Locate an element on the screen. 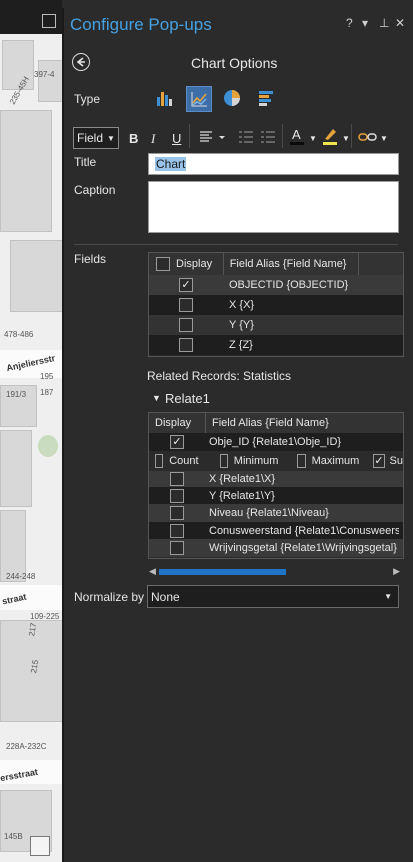  pane-menu-icon: ▾ is located at coordinates (365, 23).